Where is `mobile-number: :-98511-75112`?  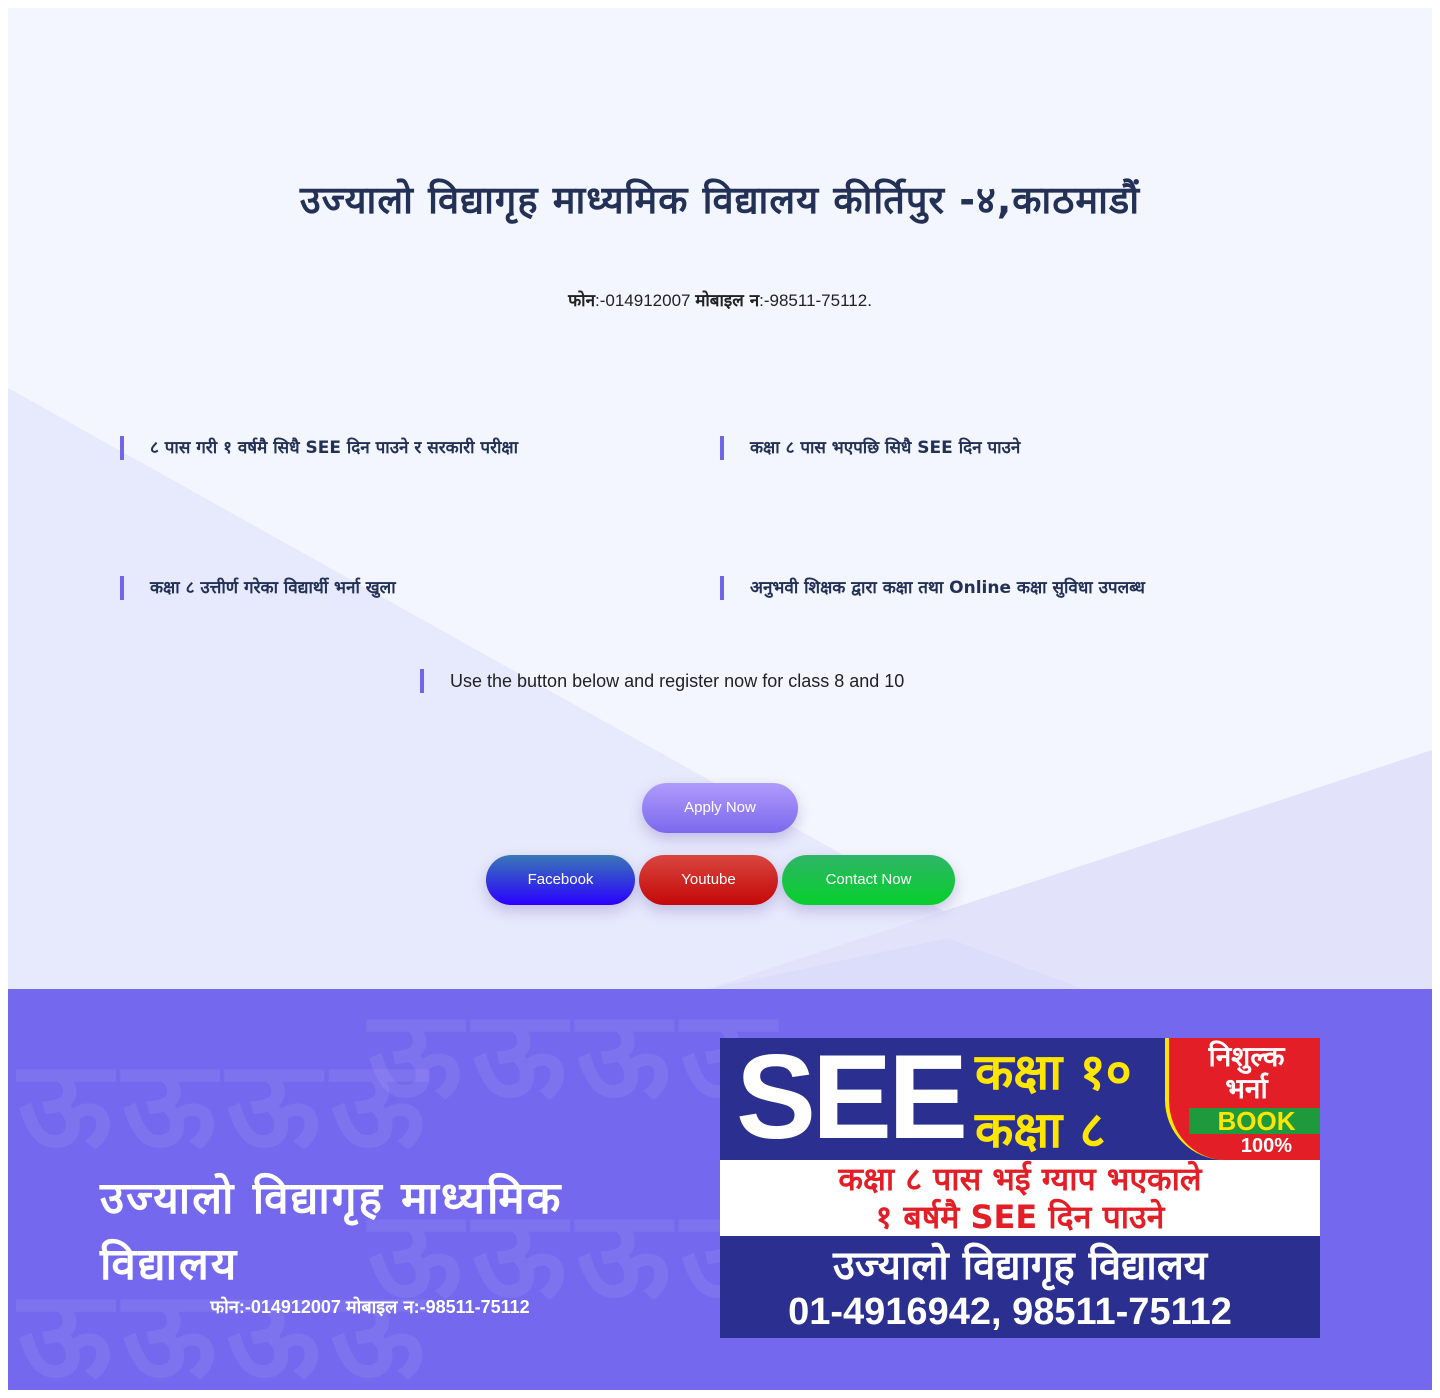
mobile-number: :-98511-75112 is located at coordinates (471, 1307).